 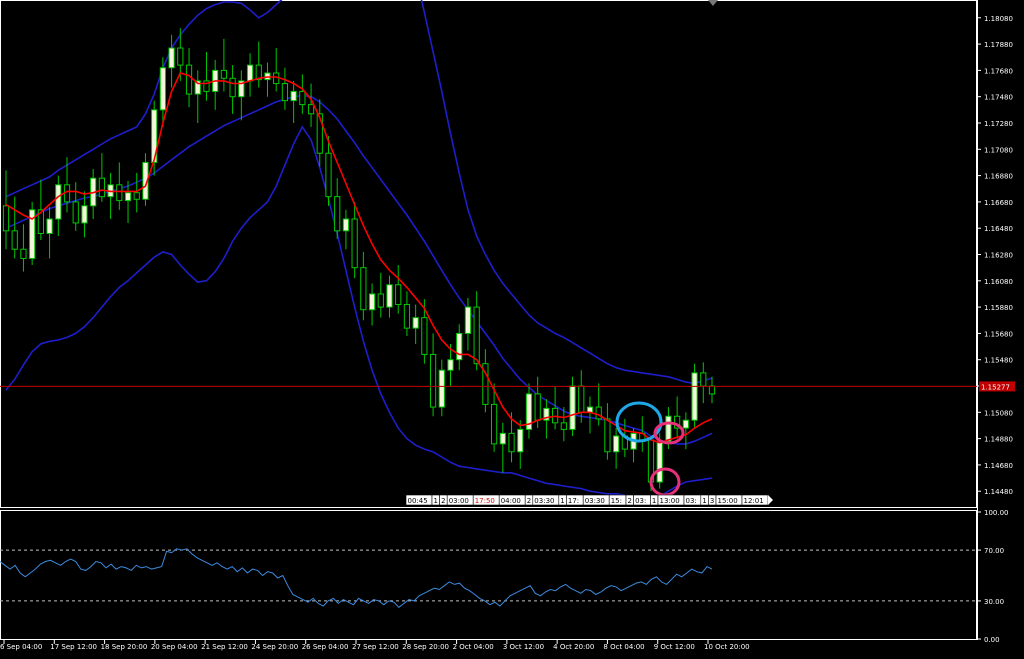 I want to click on time-tag-label: 00:45, so click(x=418, y=501).